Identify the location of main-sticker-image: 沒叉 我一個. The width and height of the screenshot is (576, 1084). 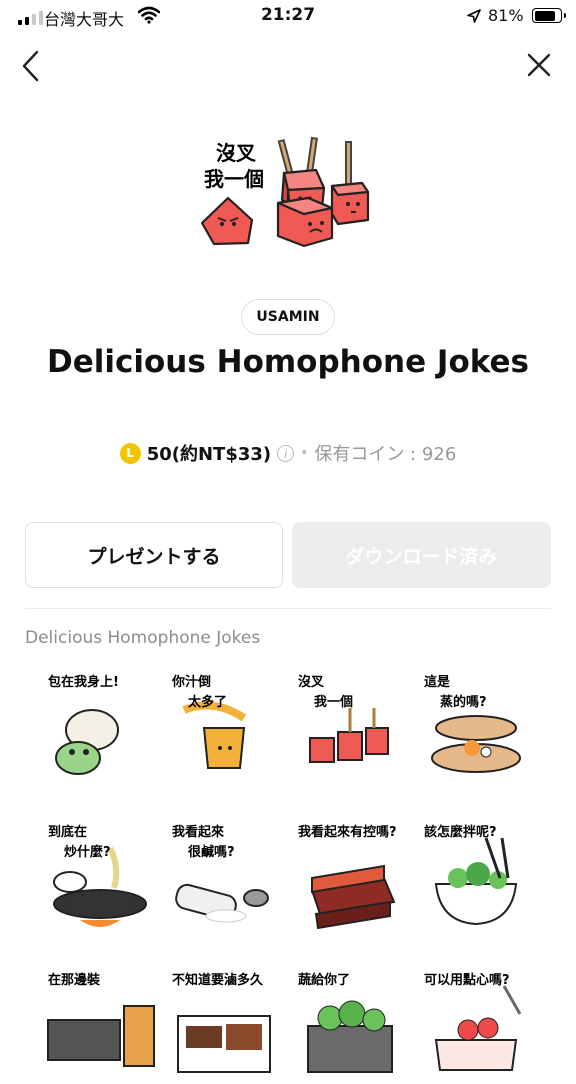
(287, 190).